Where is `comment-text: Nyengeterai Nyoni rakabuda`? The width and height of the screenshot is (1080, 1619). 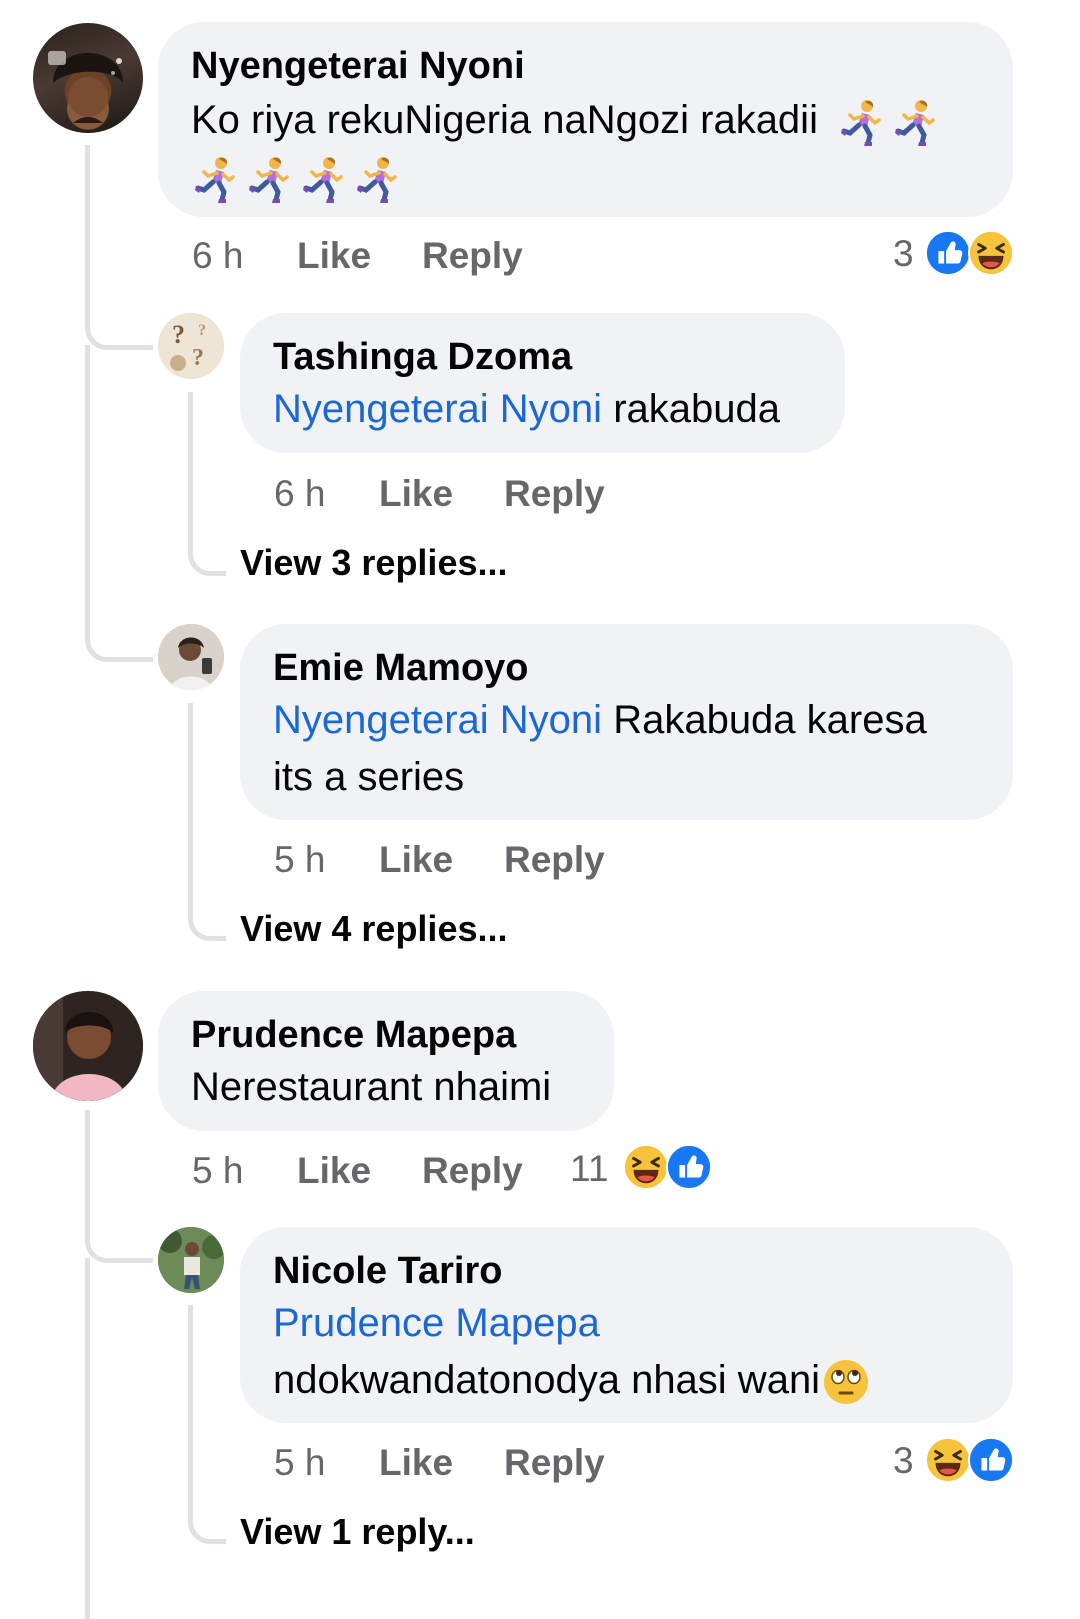 comment-text: Nyengeterai Nyoni rakabuda is located at coordinates (542, 409).